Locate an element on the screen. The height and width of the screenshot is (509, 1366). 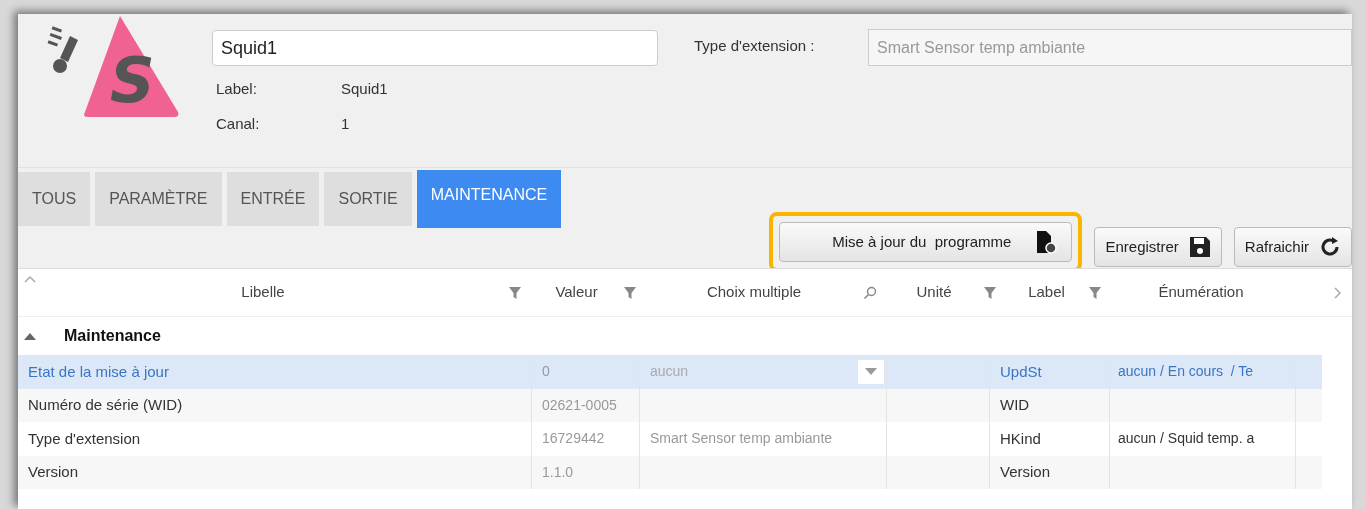
table-cell-text: 16729442 is located at coordinates (573, 439).